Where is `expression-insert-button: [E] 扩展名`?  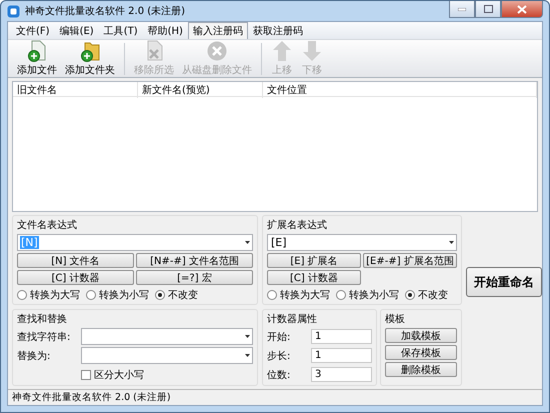 expression-insert-button: [E] 扩展名 is located at coordinates (314, 260).